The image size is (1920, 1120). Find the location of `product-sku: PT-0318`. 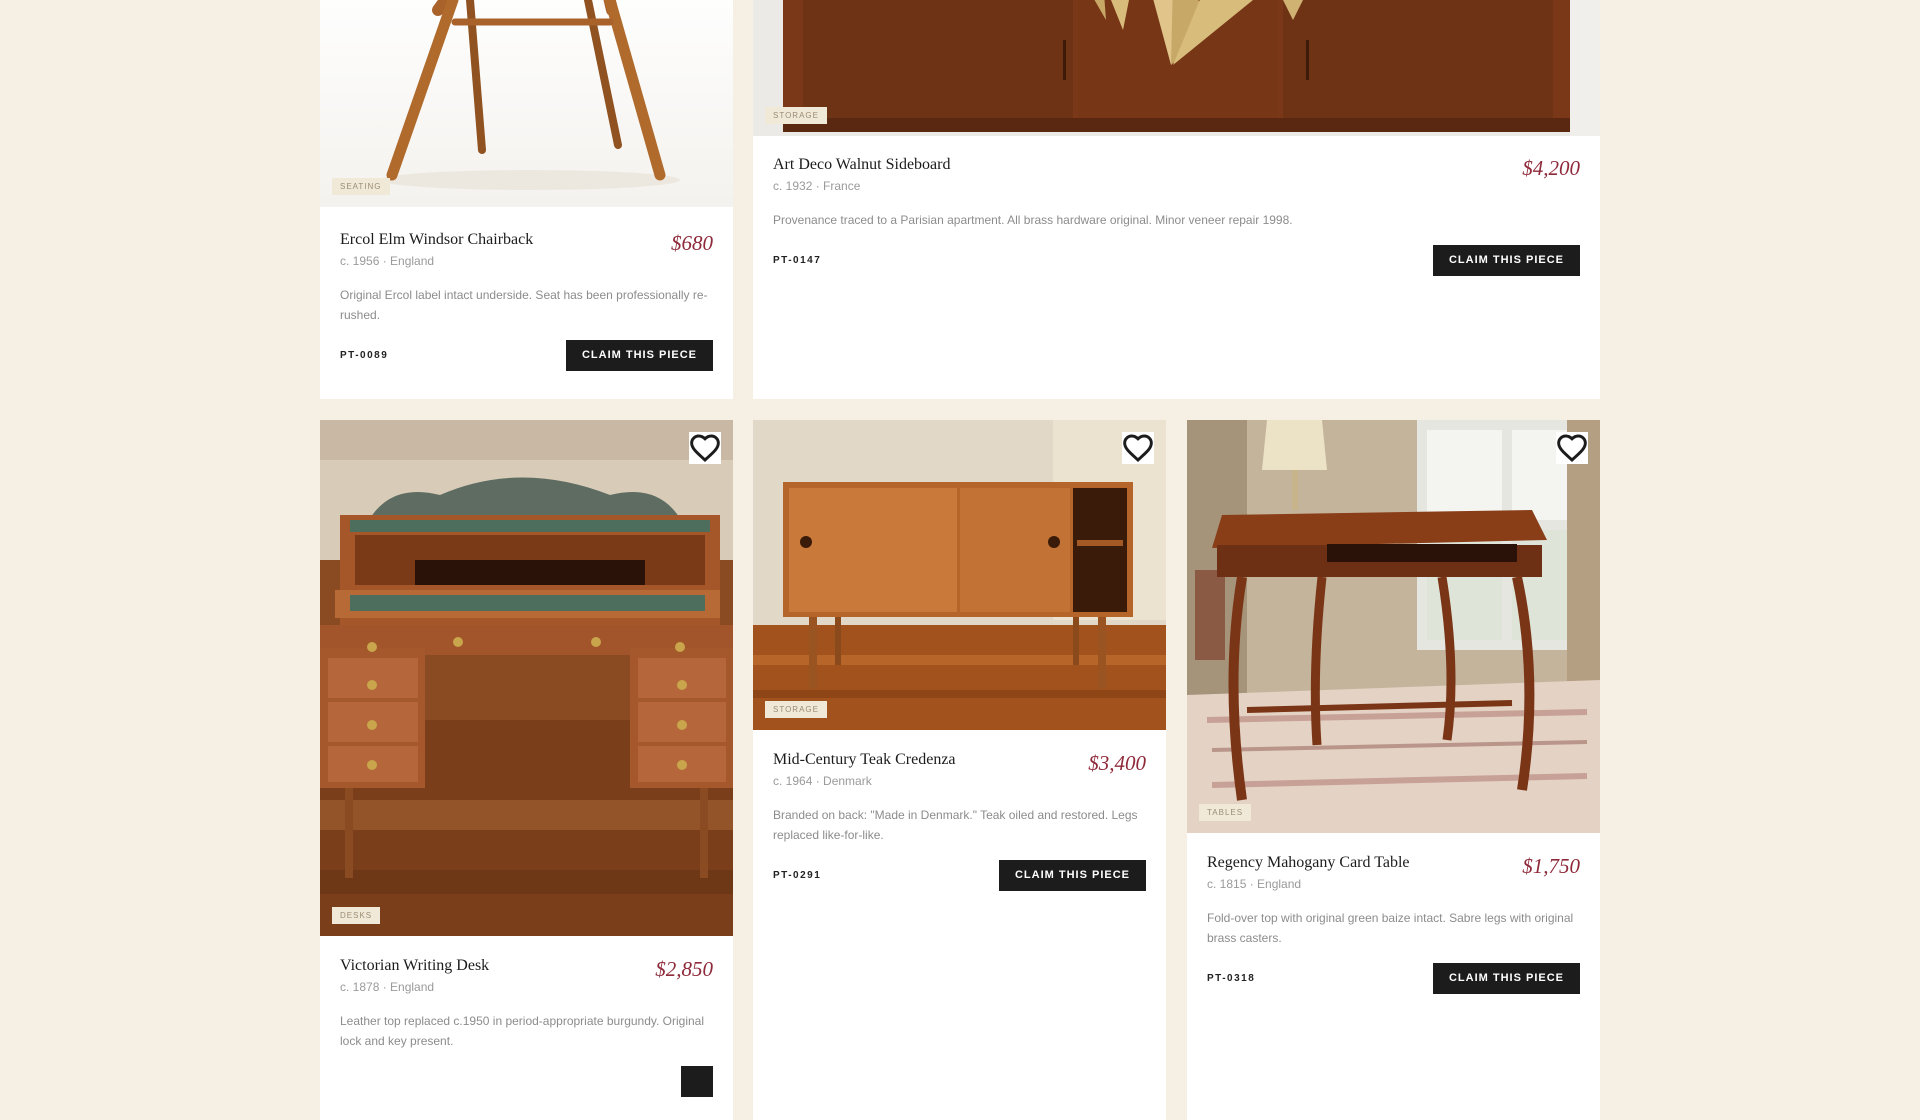

product-sku: PT-0318 is located at coordinates (1231, 978).